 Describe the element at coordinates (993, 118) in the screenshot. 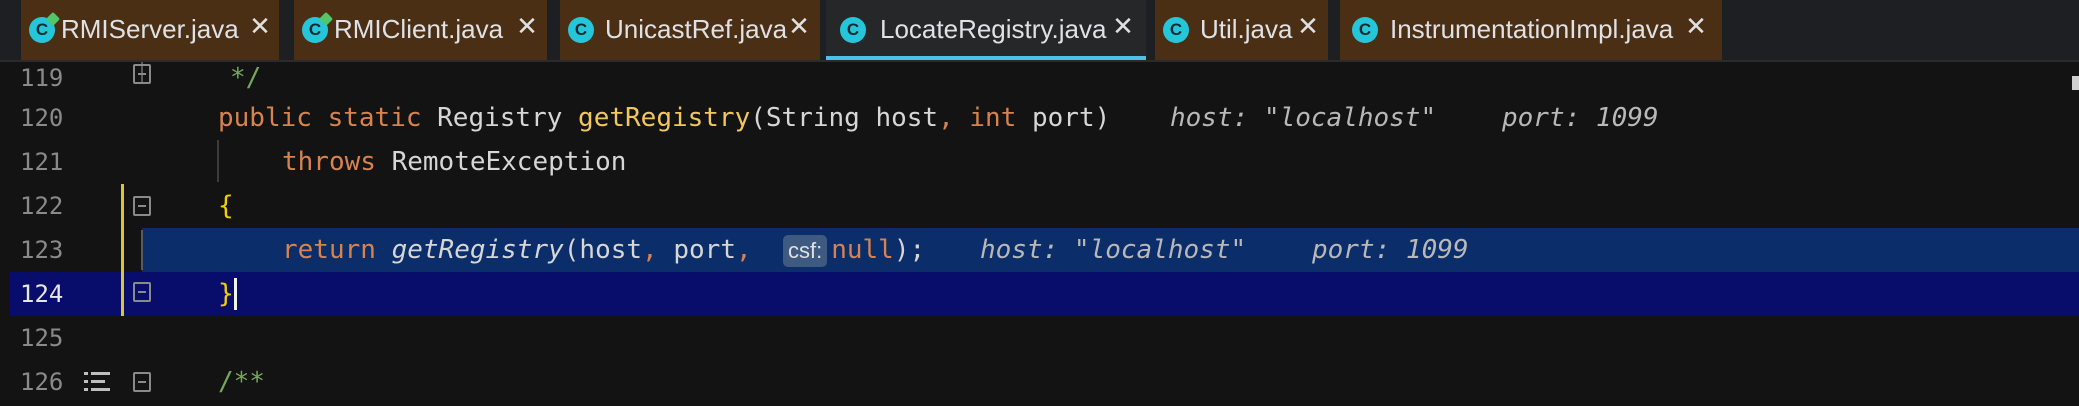

I see `keyword: int` at that location.